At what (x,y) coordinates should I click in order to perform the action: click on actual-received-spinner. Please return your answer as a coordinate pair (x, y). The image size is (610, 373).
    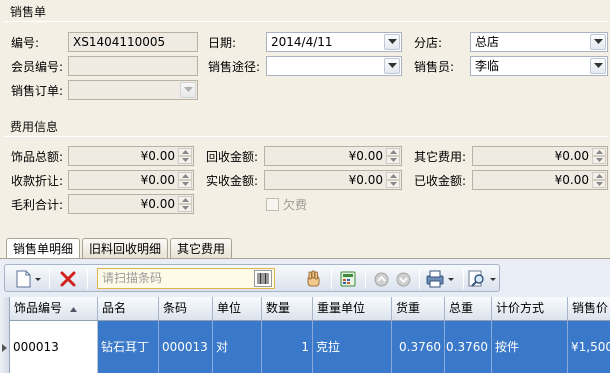
    Looking at the image, I should click on (393, 180).